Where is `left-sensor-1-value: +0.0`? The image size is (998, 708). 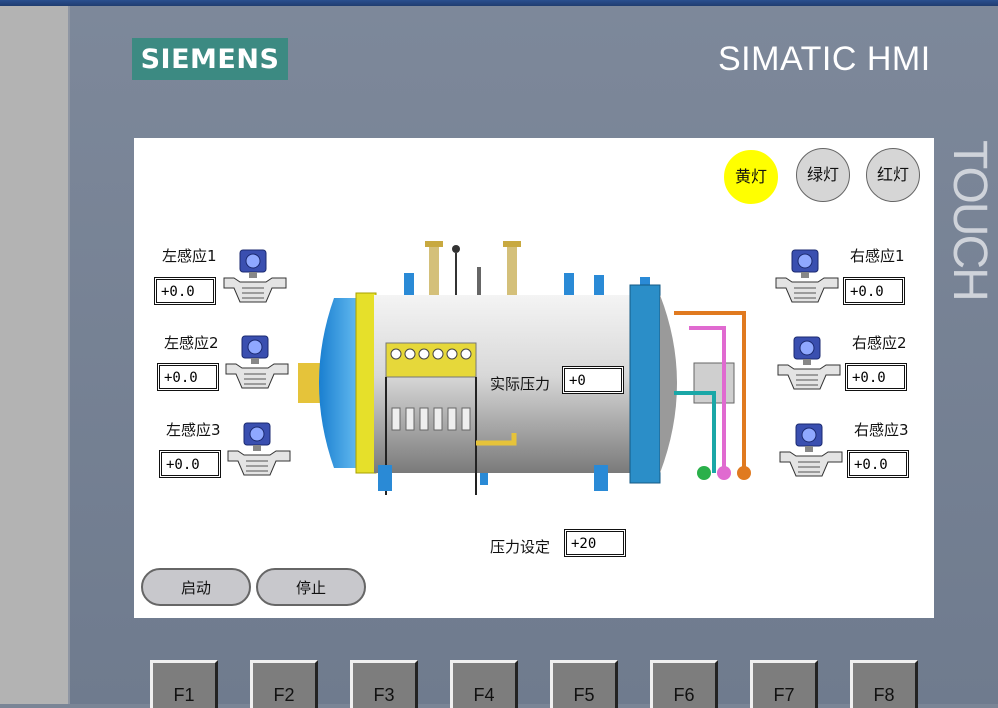
left-sensor-1-value: +0.0 is located at coordinates (185, 291).